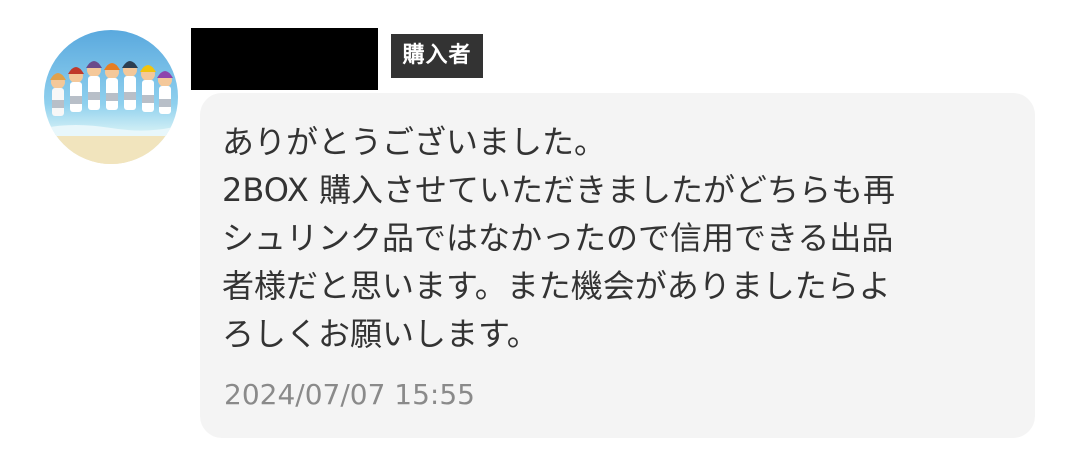  Describe the element at coordinates (437, 56) in the screenshot. I see `buyer-badge: 購入者` at that location.